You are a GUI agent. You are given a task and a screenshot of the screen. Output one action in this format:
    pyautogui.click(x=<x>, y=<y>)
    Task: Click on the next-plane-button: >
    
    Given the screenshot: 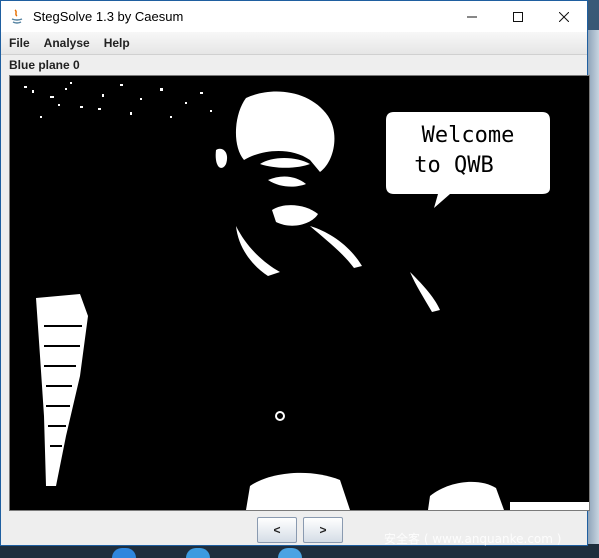 What is the action you would take?
    pyautogui.click(x=323, y=530)
    